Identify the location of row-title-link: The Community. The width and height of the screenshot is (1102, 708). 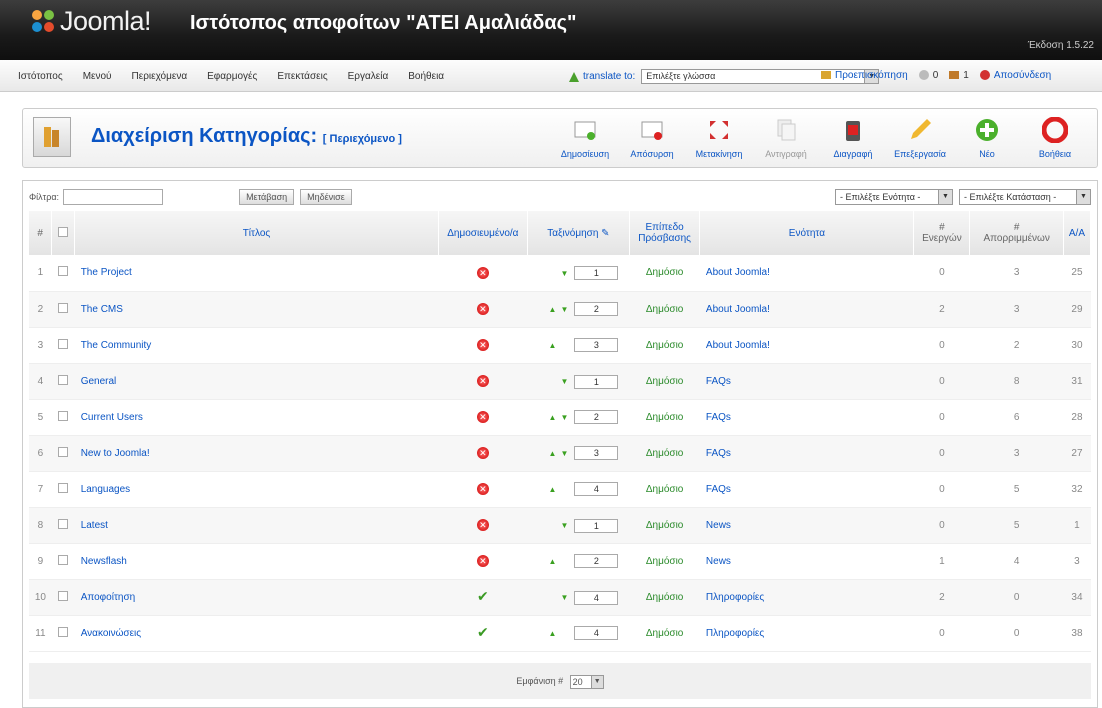
(256, 345).